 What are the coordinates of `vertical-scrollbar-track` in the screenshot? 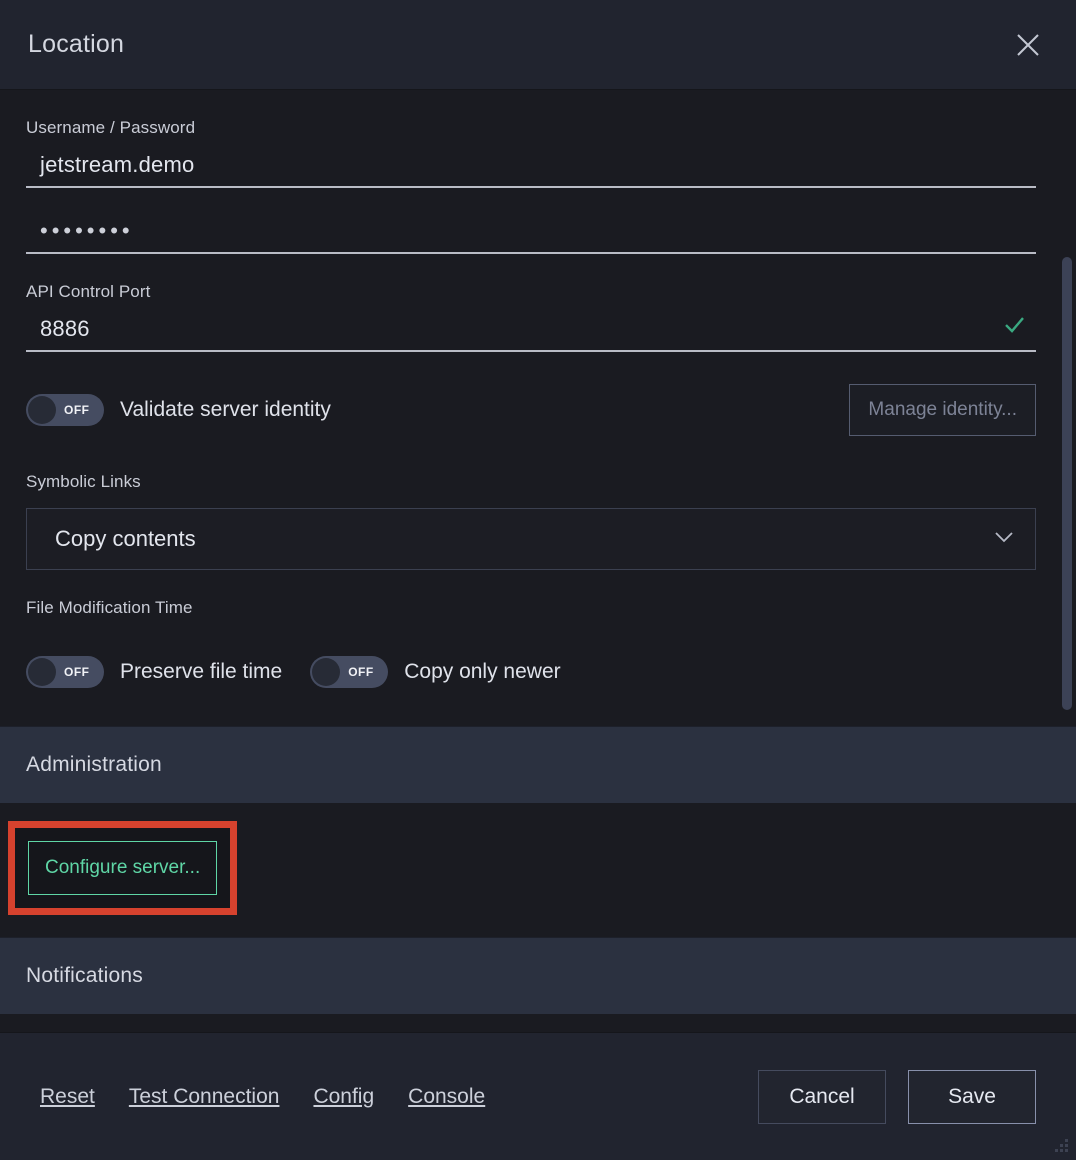 It's located at (1067, 561).